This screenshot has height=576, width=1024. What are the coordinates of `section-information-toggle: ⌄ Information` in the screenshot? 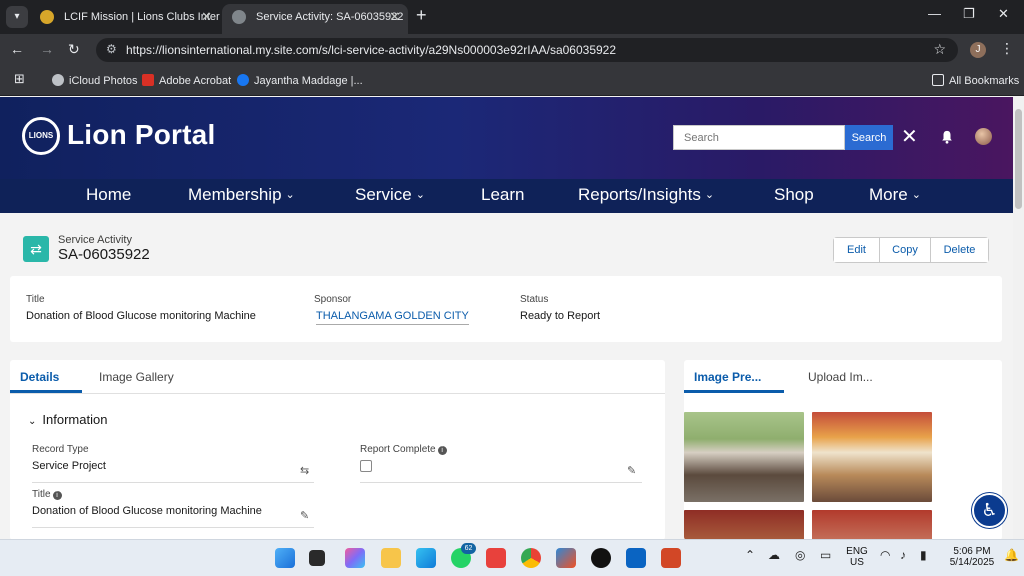 It's located at (67, 419).